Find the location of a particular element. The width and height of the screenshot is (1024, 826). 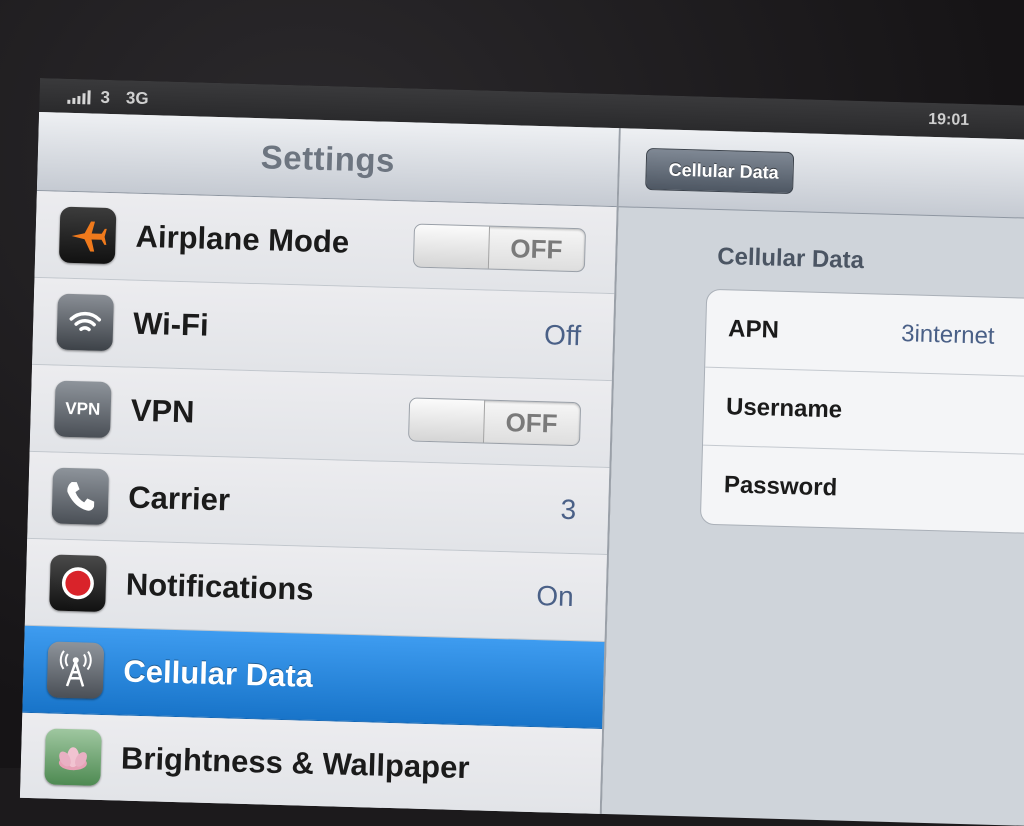

username-field-row: Username is located at coordinates (863, 411).